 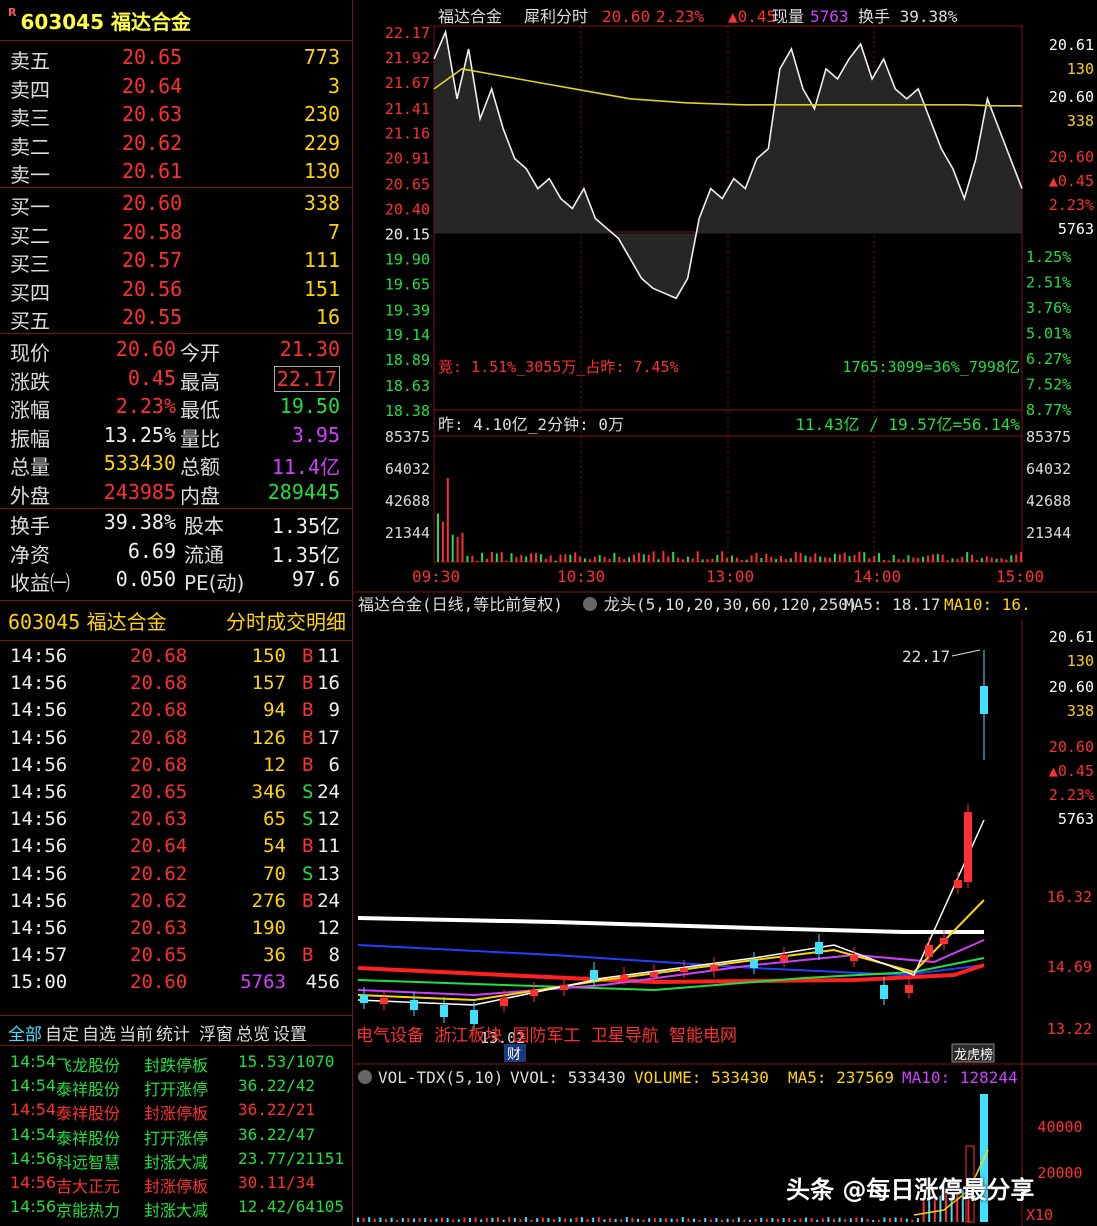 What do you see at coordinates (178, 494) in the screenshot?
I see `quote-row: 外盘 243985 内盘 289445` at bounding box center [178, 494].